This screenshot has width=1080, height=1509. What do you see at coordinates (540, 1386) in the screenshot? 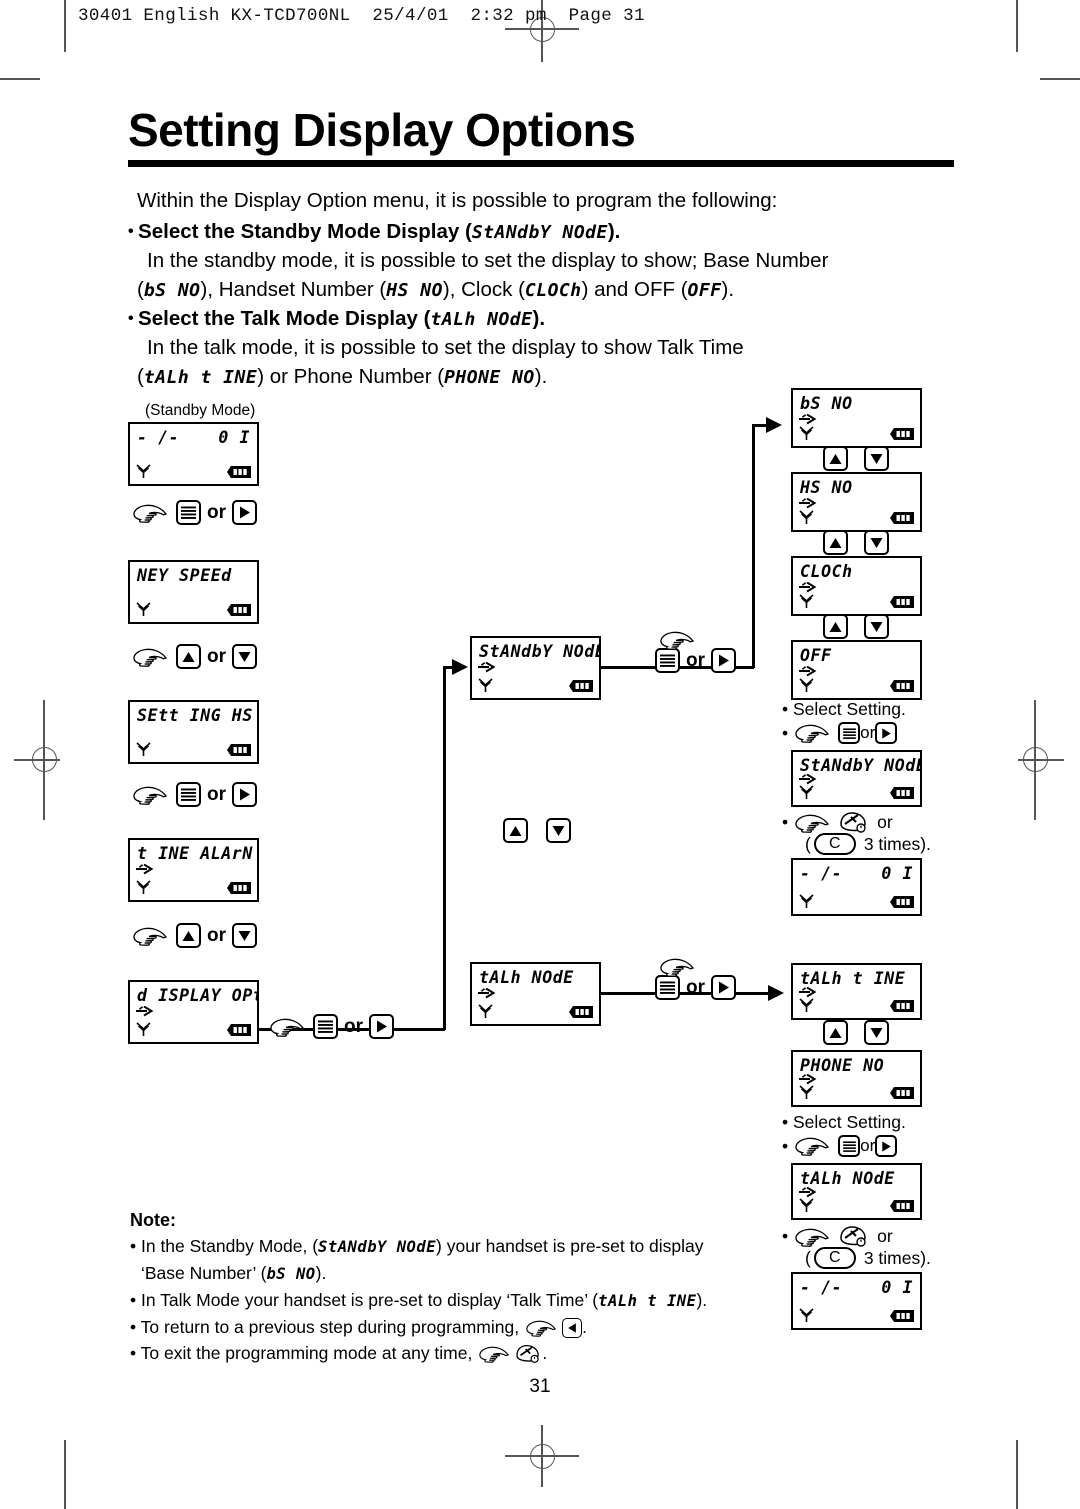
I see `page-number: 31` at bounding box center [540, 1386].